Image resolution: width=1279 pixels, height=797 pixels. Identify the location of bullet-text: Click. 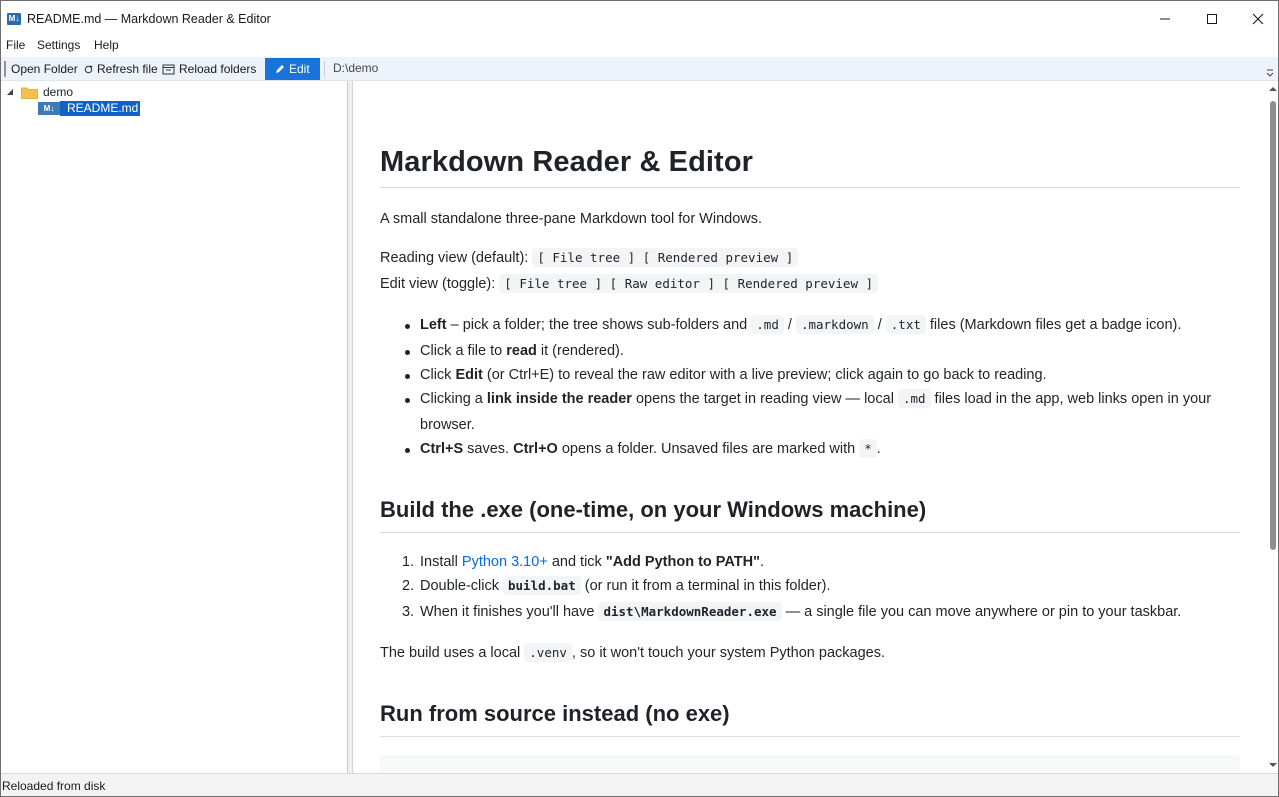
(438, 375).